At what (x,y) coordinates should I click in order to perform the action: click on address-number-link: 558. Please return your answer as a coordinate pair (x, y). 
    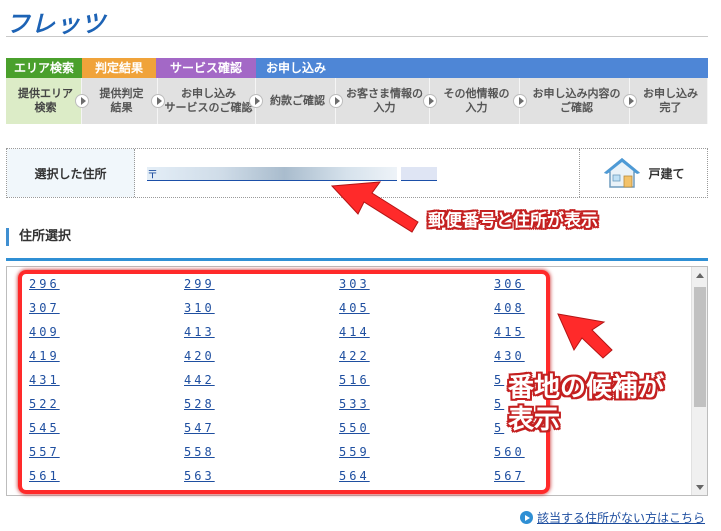
    Looking at the image, I should click on (261, 457).